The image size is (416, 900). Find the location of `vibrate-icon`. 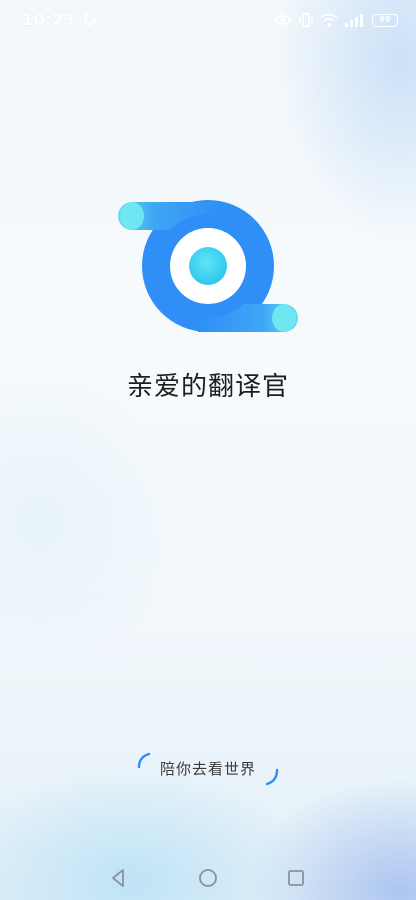

vibrate-icon is located at coordinates (306, 20).